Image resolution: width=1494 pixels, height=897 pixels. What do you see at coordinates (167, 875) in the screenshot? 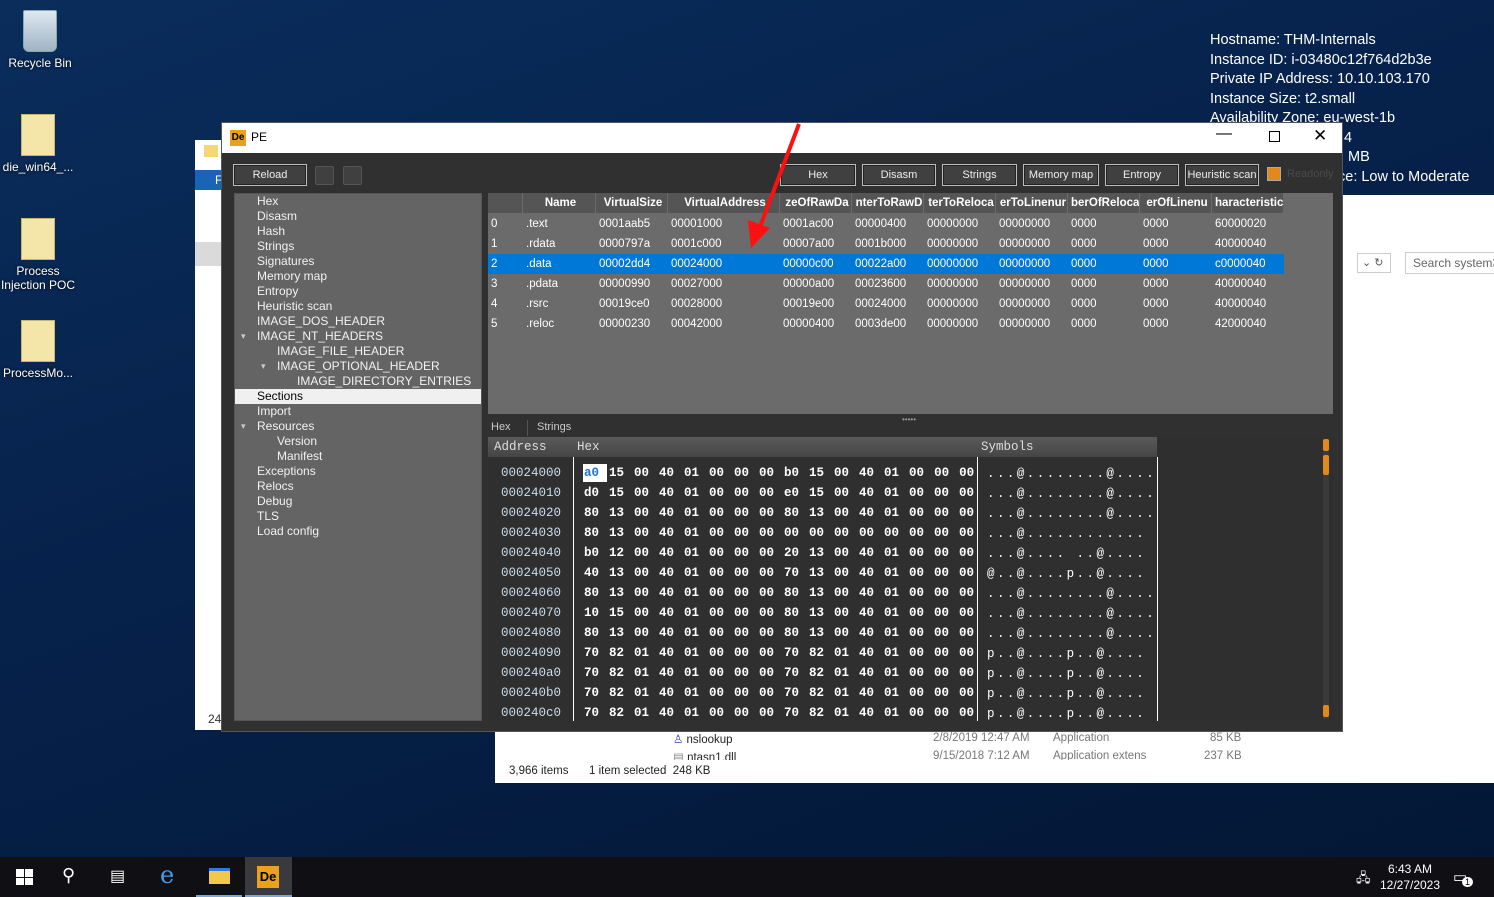
I see `internet-explorer-icon: e` at bounding box center [167, 875].